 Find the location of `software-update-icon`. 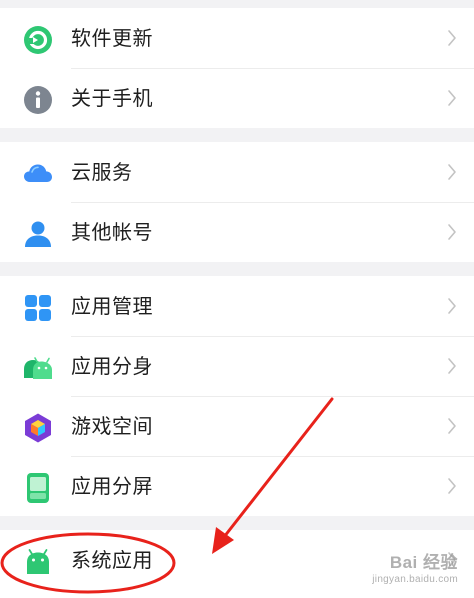

software-update-icon is located at coordinates (38, 40).